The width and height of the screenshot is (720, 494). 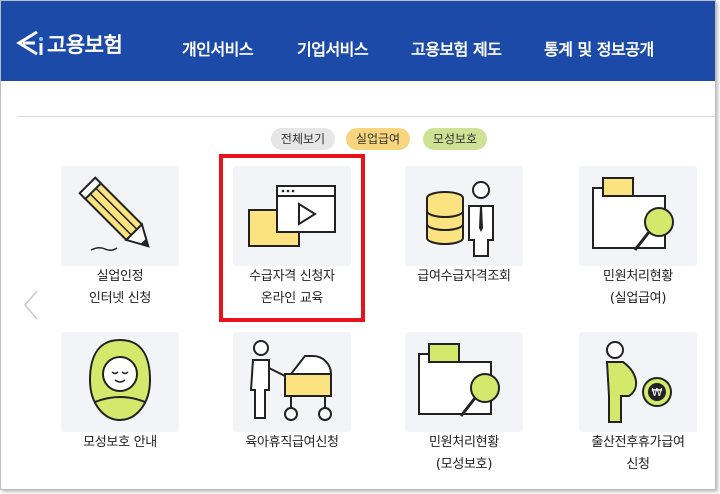 I want to click on pencil-icon, so click(x=114, y=214).